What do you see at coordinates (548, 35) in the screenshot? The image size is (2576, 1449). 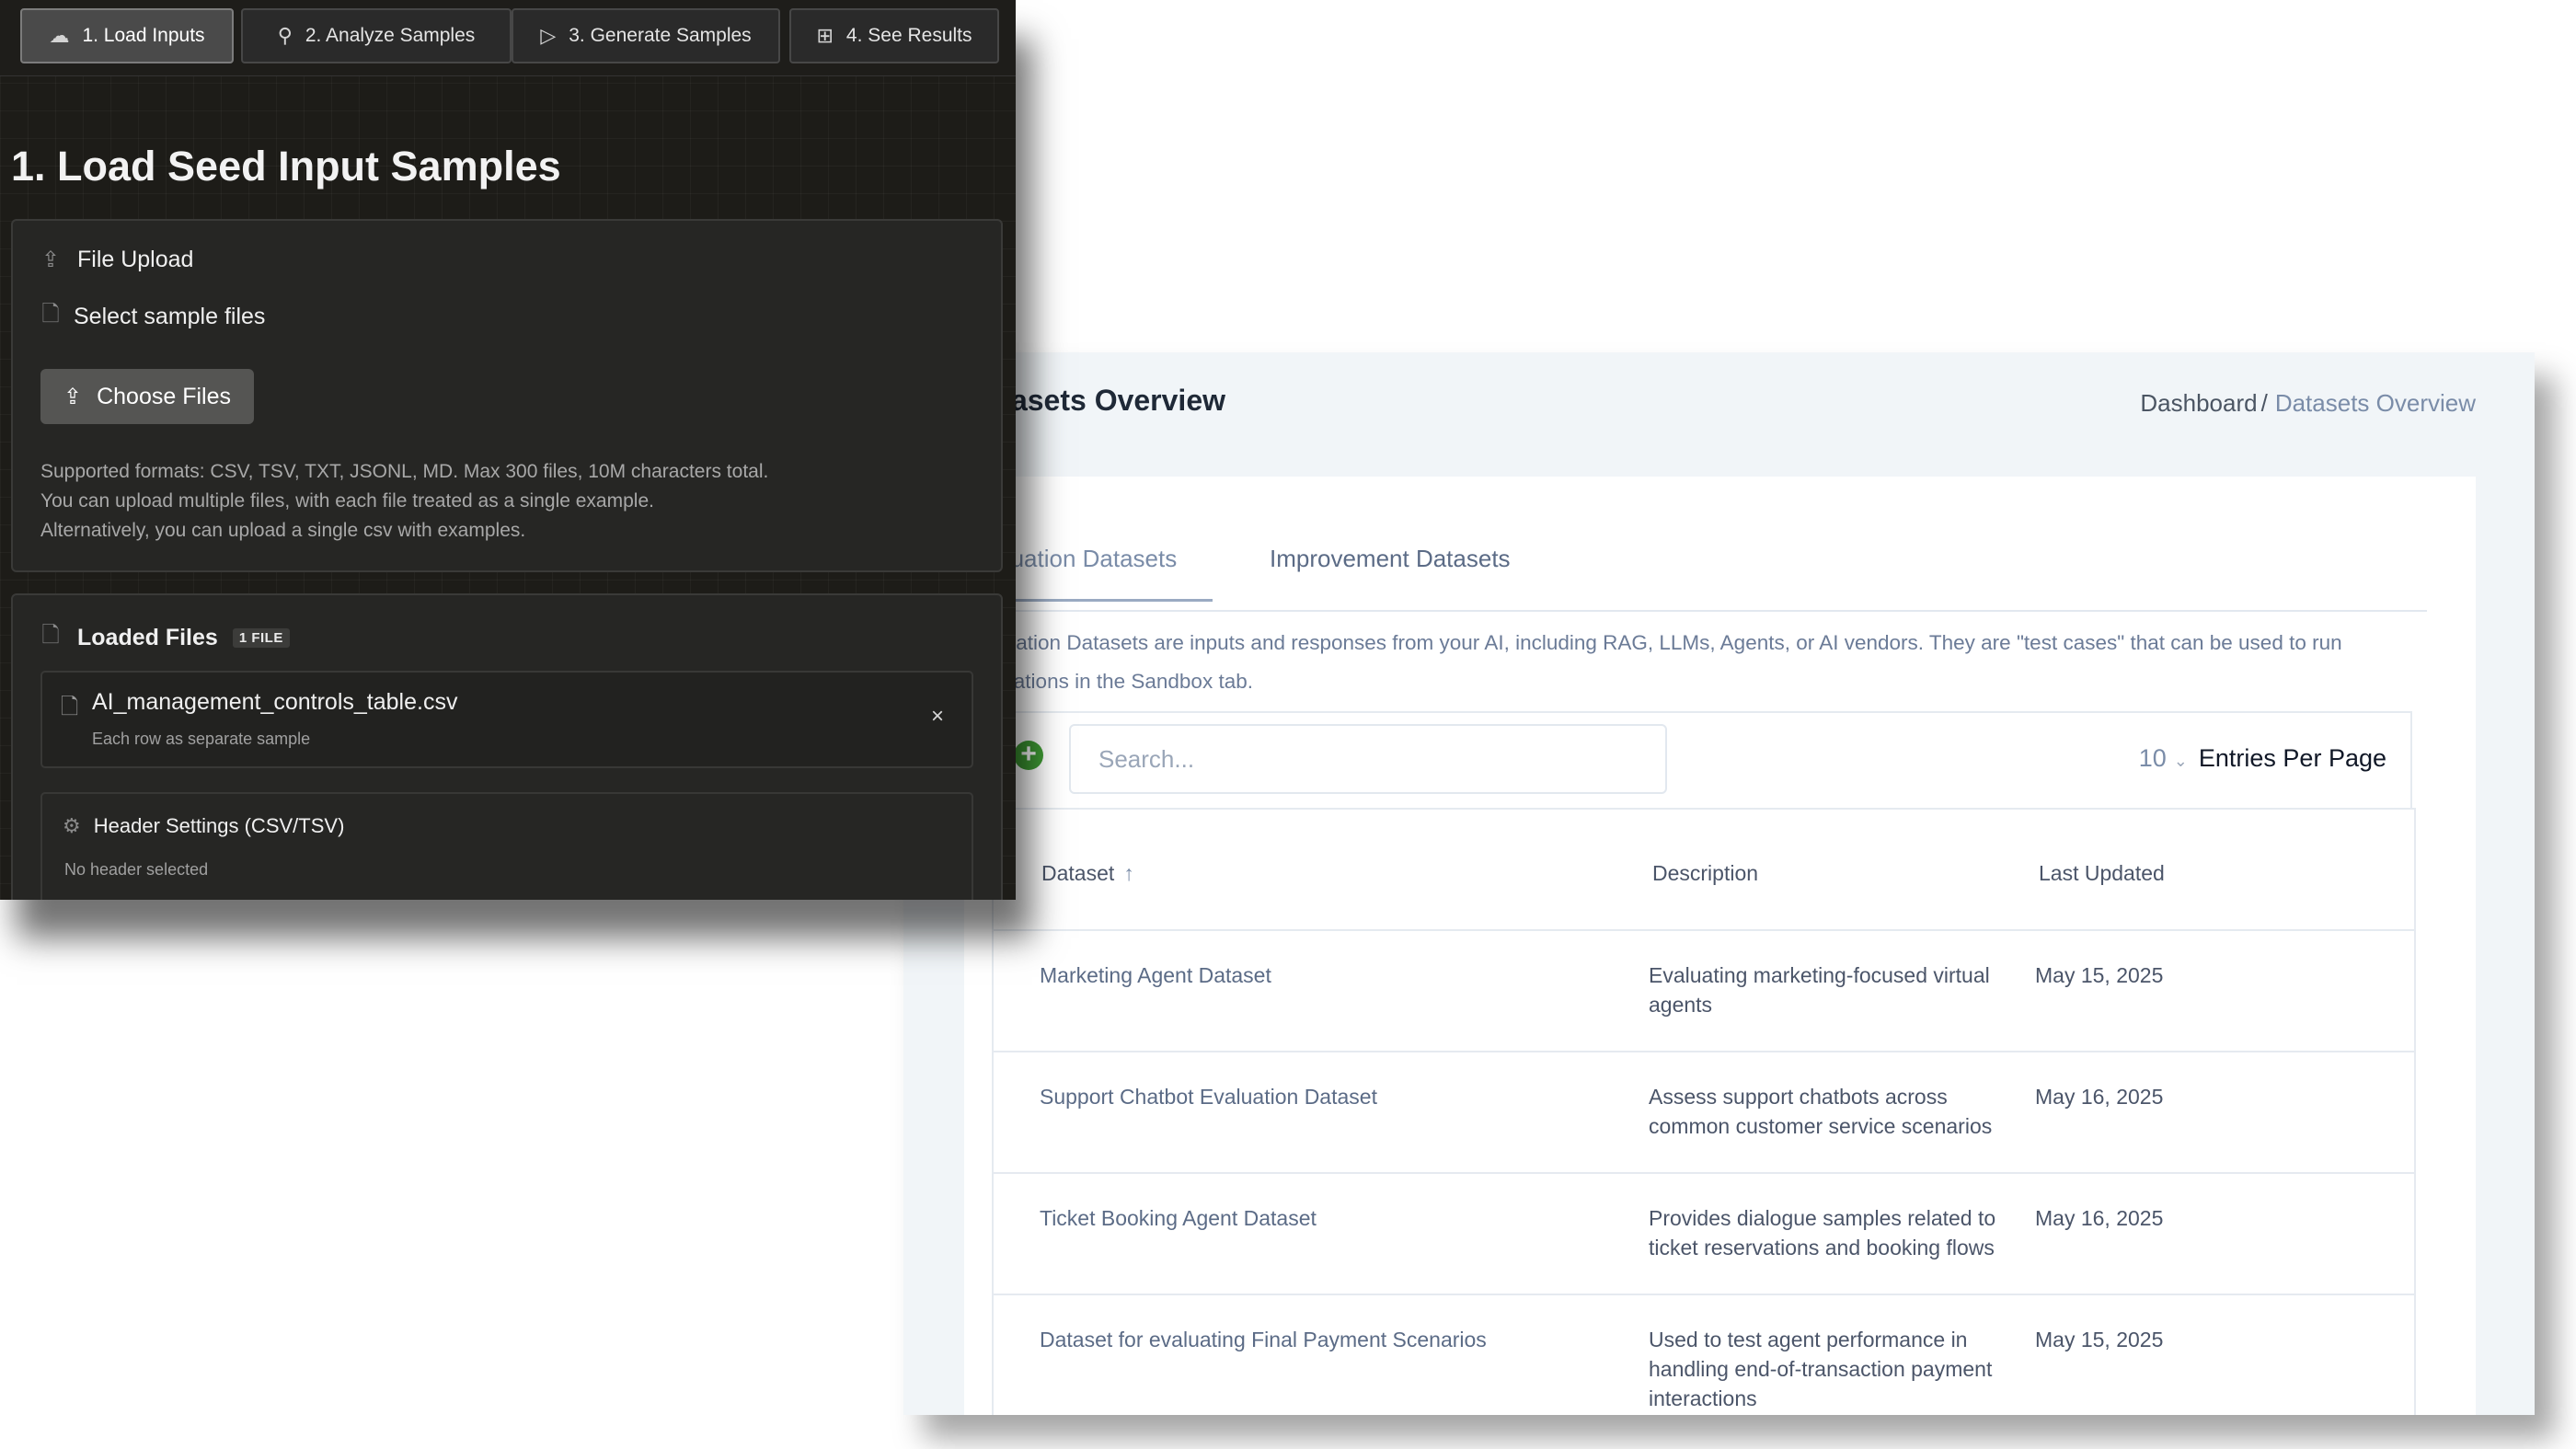 I see `play-icon: ▷` at bounding box center [548, 35].